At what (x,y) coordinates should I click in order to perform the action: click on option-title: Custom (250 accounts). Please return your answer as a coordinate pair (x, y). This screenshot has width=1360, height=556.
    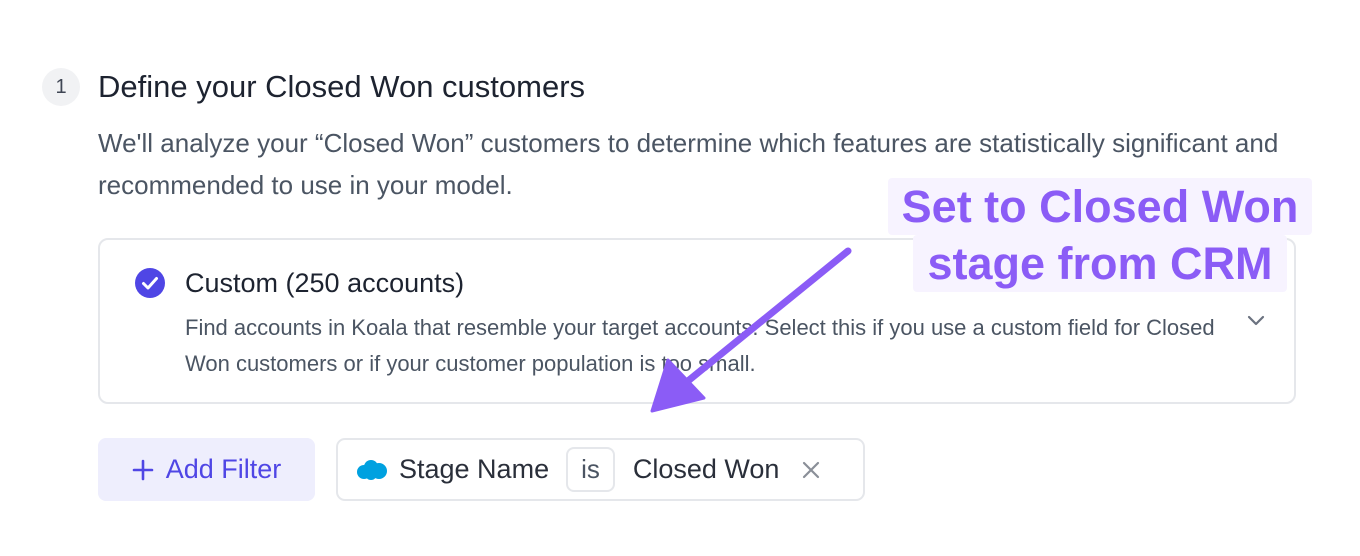
    Looking at the image, I should click on (325, 283).